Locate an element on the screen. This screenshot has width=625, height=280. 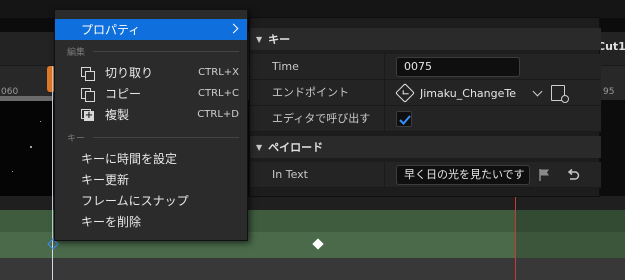
menu-item-rekey: キー更新 is located at coordinates (151, 179).